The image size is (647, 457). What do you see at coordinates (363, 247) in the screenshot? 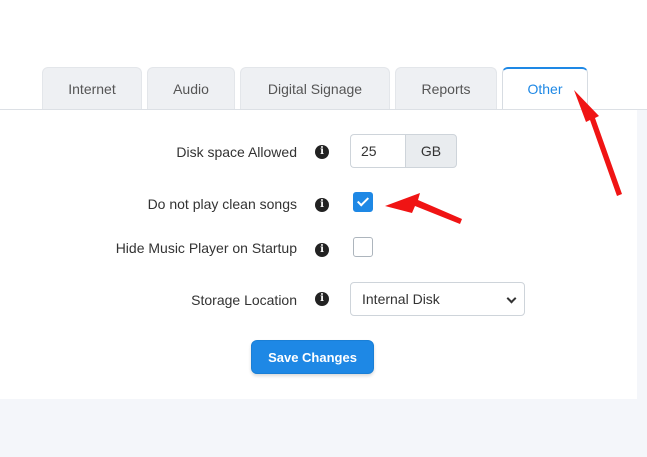
I see `hide-player-checkbox` at bounding box center [363, 247].